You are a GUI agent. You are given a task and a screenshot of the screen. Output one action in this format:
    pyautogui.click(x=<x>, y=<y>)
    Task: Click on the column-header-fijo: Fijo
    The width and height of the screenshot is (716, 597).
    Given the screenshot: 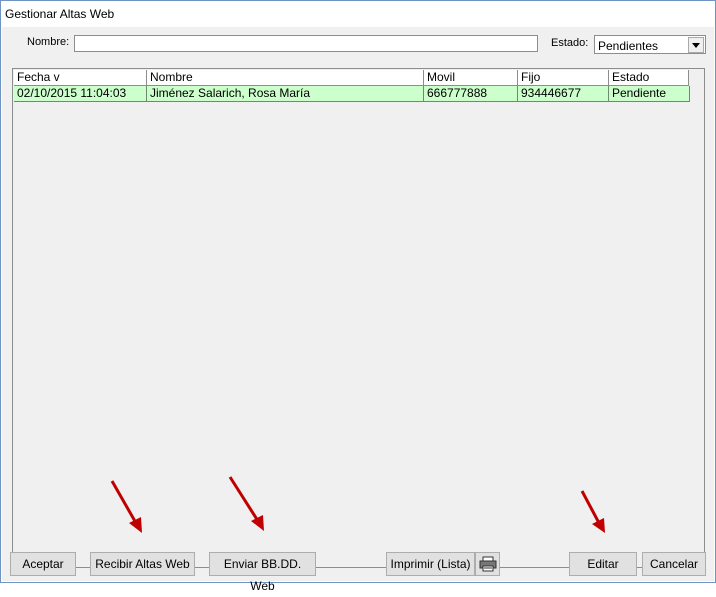 What is the action you would take?
    pyautogui.click(x=563, y=78)
    